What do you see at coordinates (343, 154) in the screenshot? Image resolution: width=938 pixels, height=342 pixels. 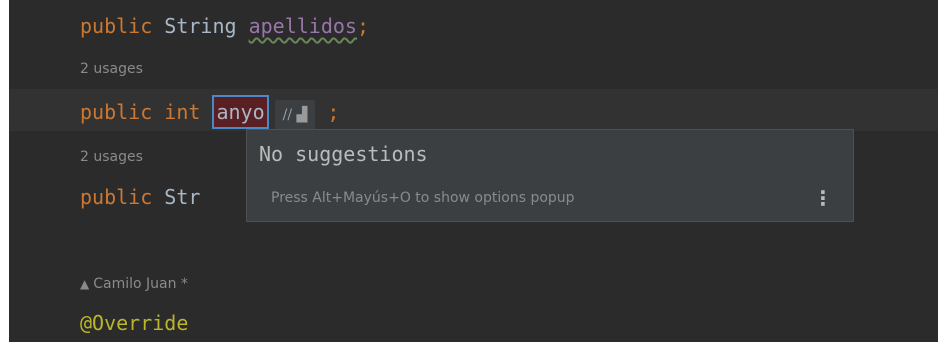 I see `popup-title: No suggestions` at bounding box center [343, 154].